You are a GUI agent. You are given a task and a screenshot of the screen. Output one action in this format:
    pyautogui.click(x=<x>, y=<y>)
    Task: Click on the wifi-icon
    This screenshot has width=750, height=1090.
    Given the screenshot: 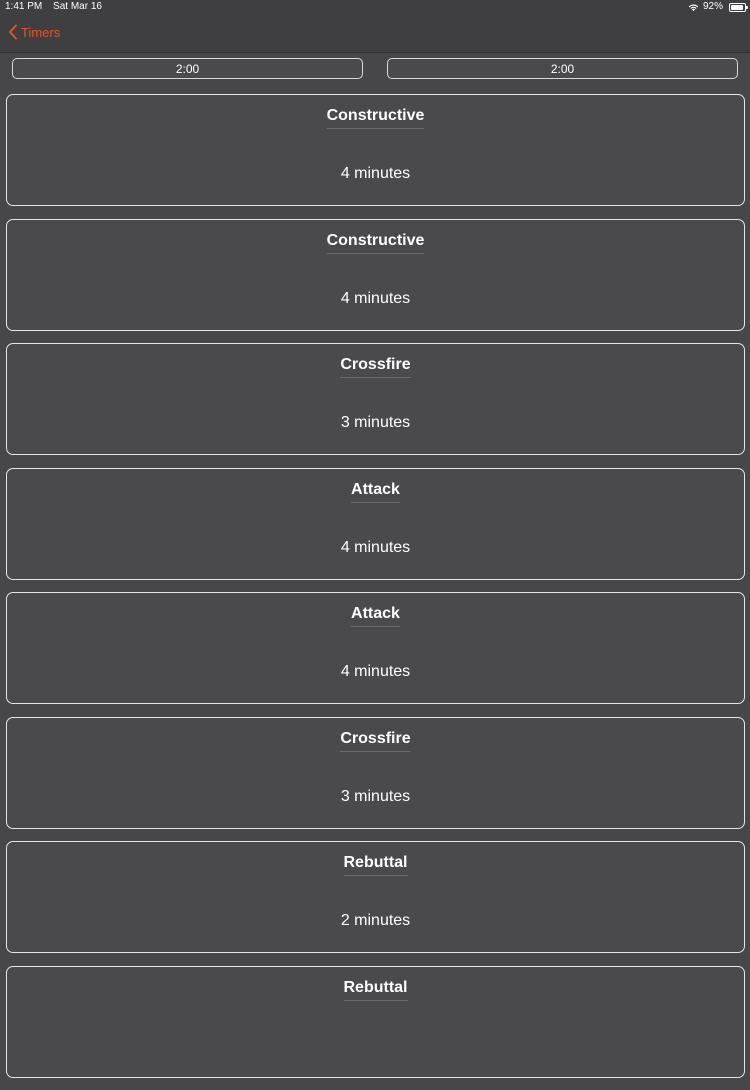 What is the action you would take?
    pyautogui.click(x=693, y=7)
    